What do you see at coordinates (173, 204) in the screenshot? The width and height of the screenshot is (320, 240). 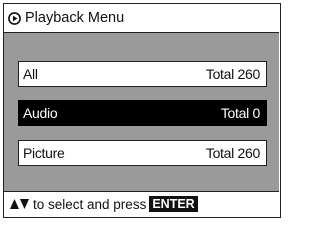 I see `enter-key-badge: ENTER` at bounding box center [173, 204].